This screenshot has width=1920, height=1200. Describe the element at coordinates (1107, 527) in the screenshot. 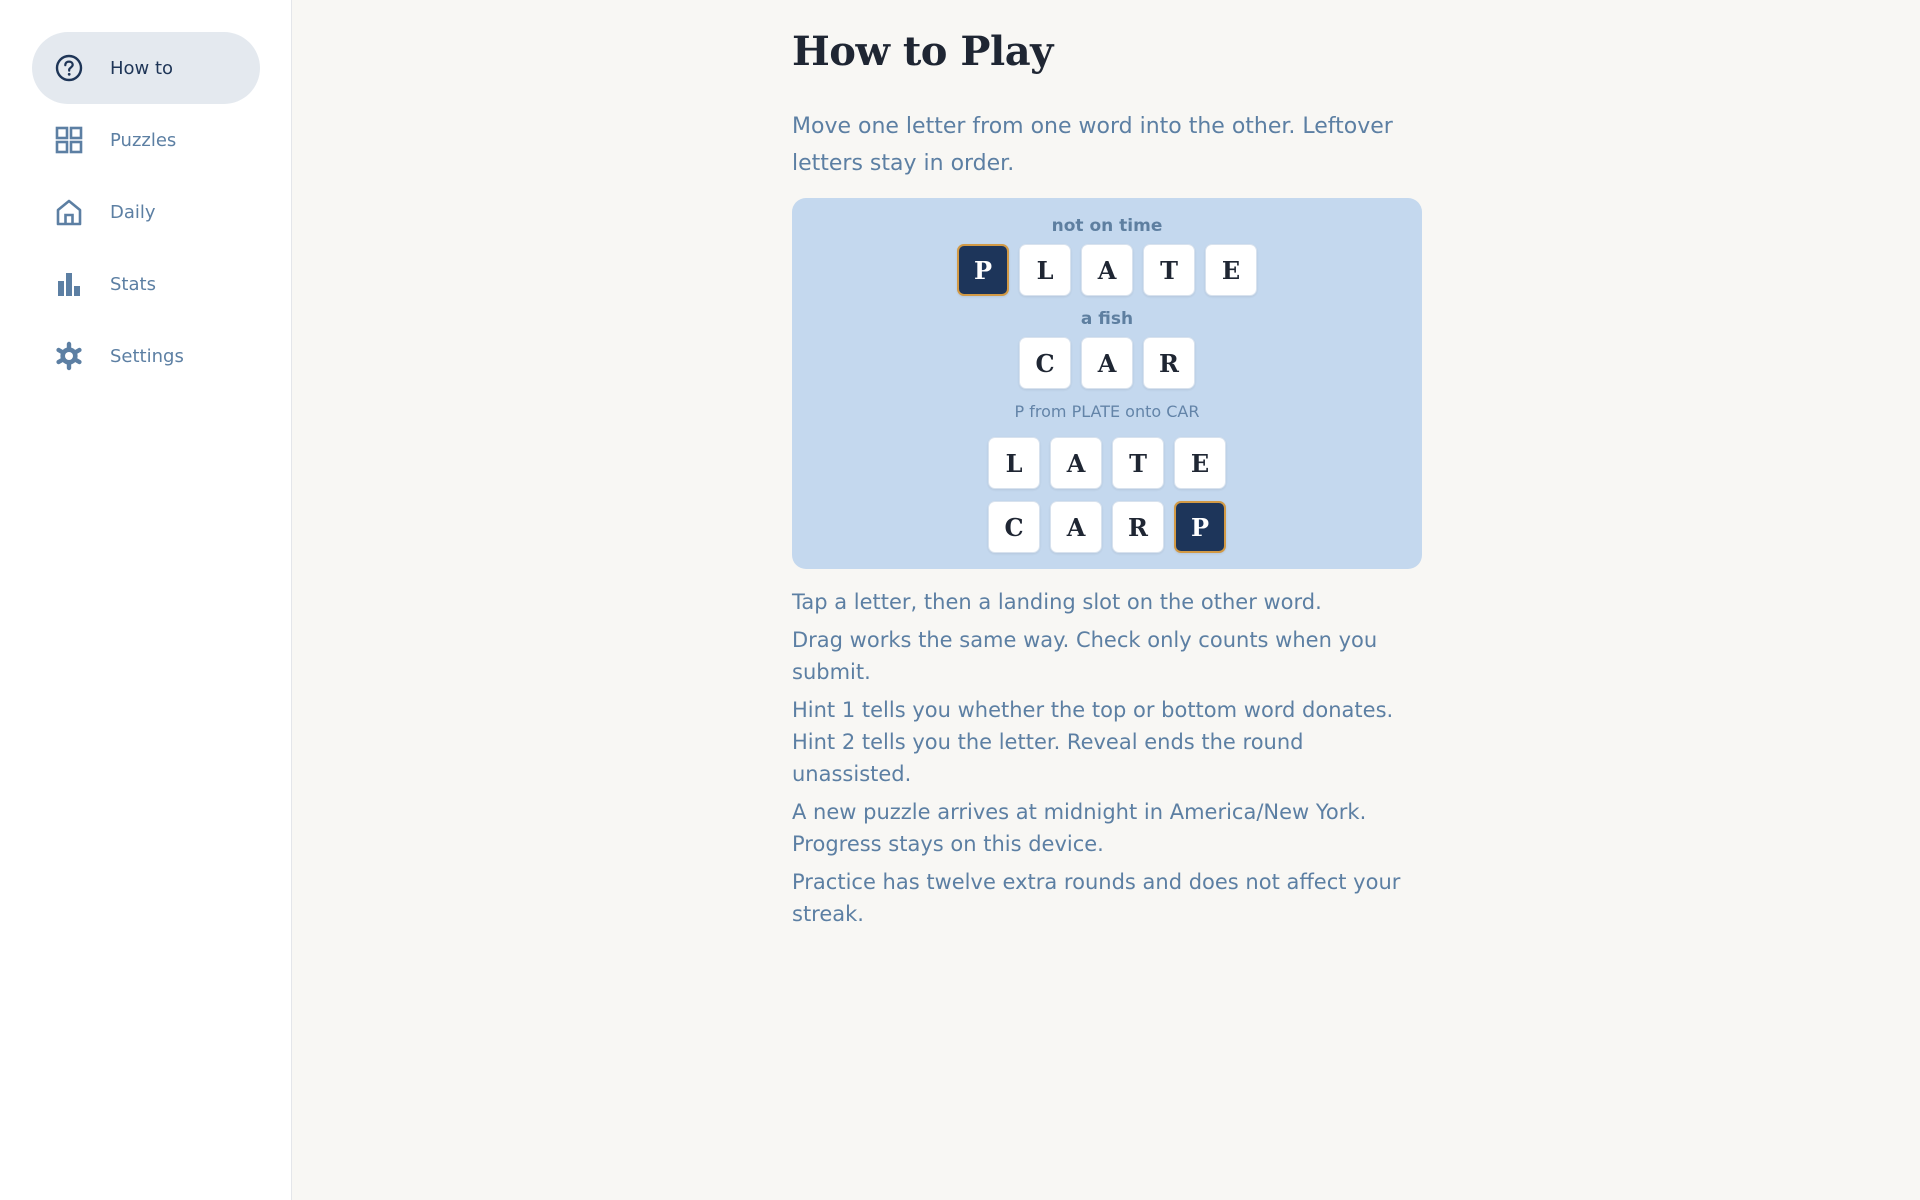

I see `tile-row-result-bottom: C A R P` at that location.